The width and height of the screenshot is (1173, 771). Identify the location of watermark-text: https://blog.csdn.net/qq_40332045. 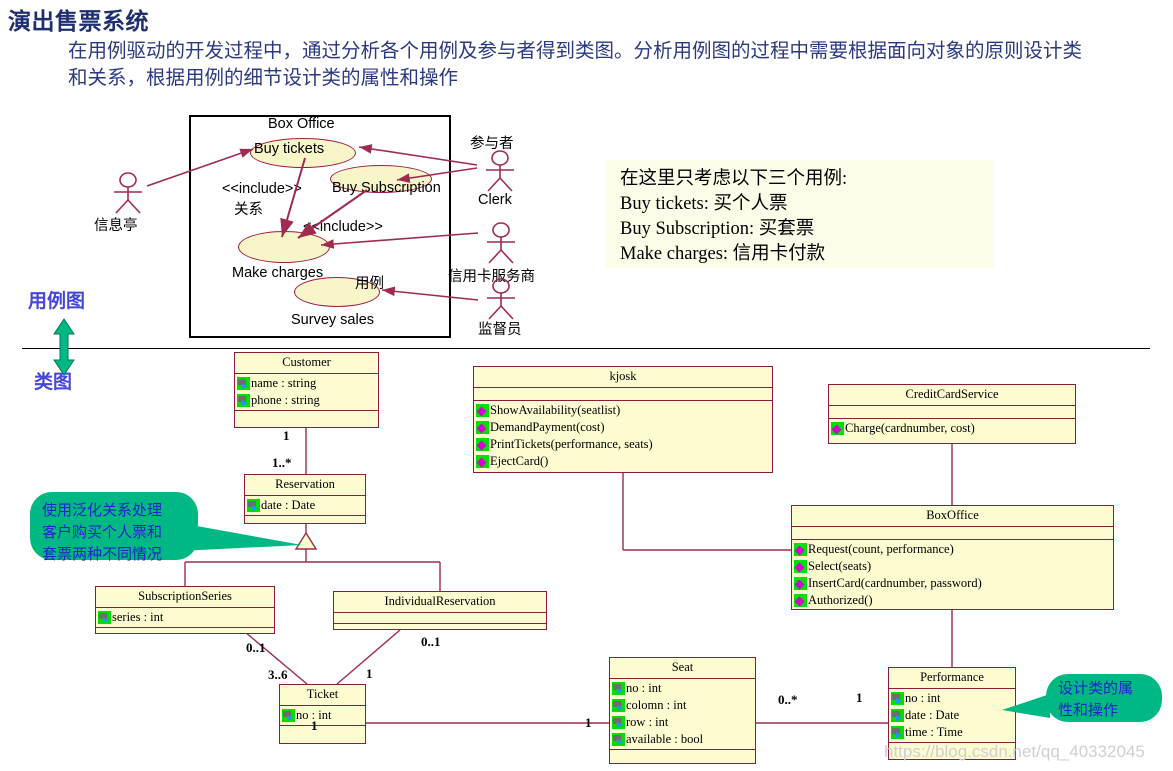
(1014, 751).